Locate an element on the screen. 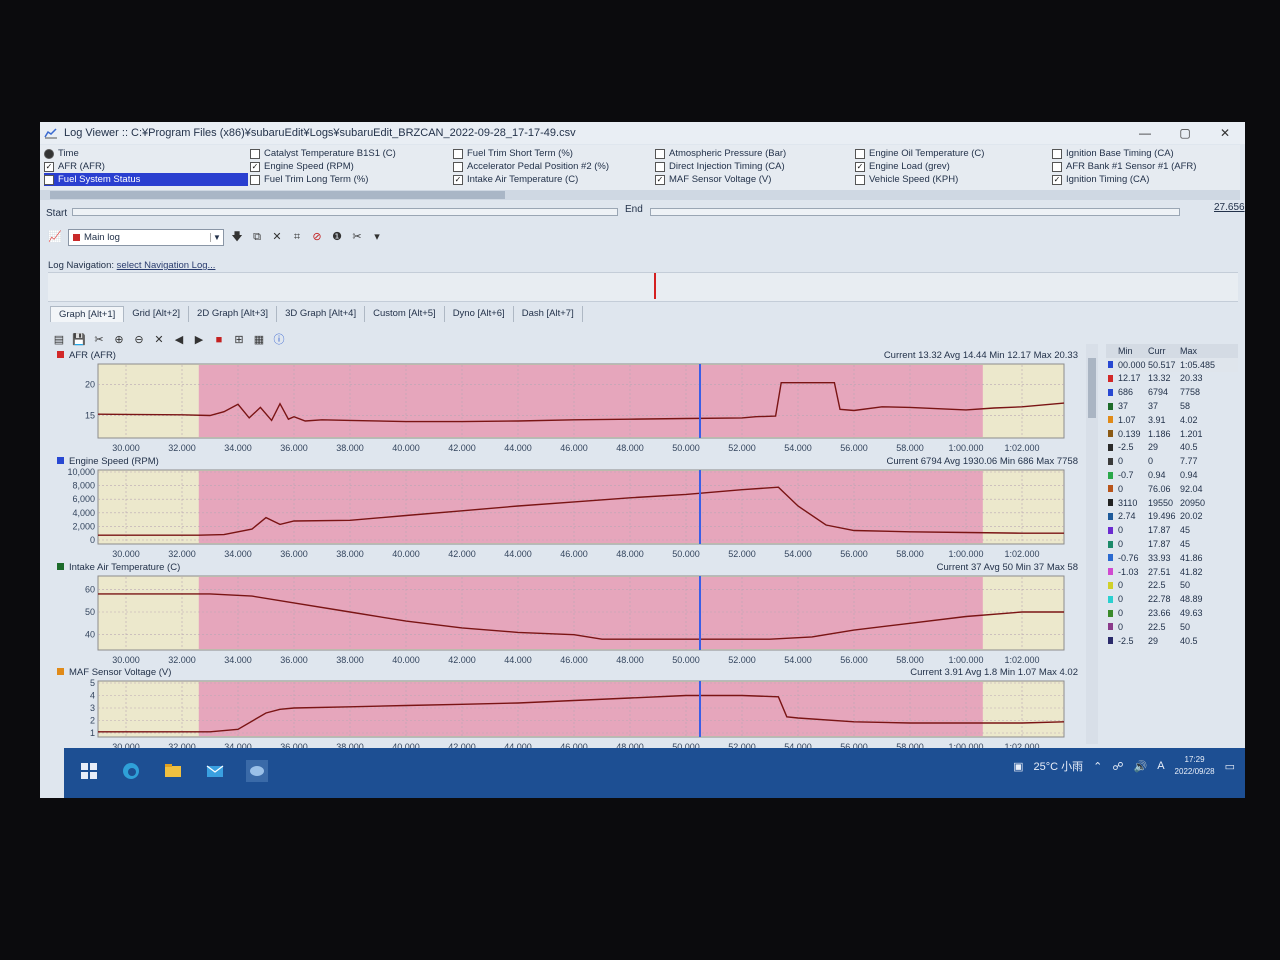  record-icon: ■ is located at coordinates (219, 340).